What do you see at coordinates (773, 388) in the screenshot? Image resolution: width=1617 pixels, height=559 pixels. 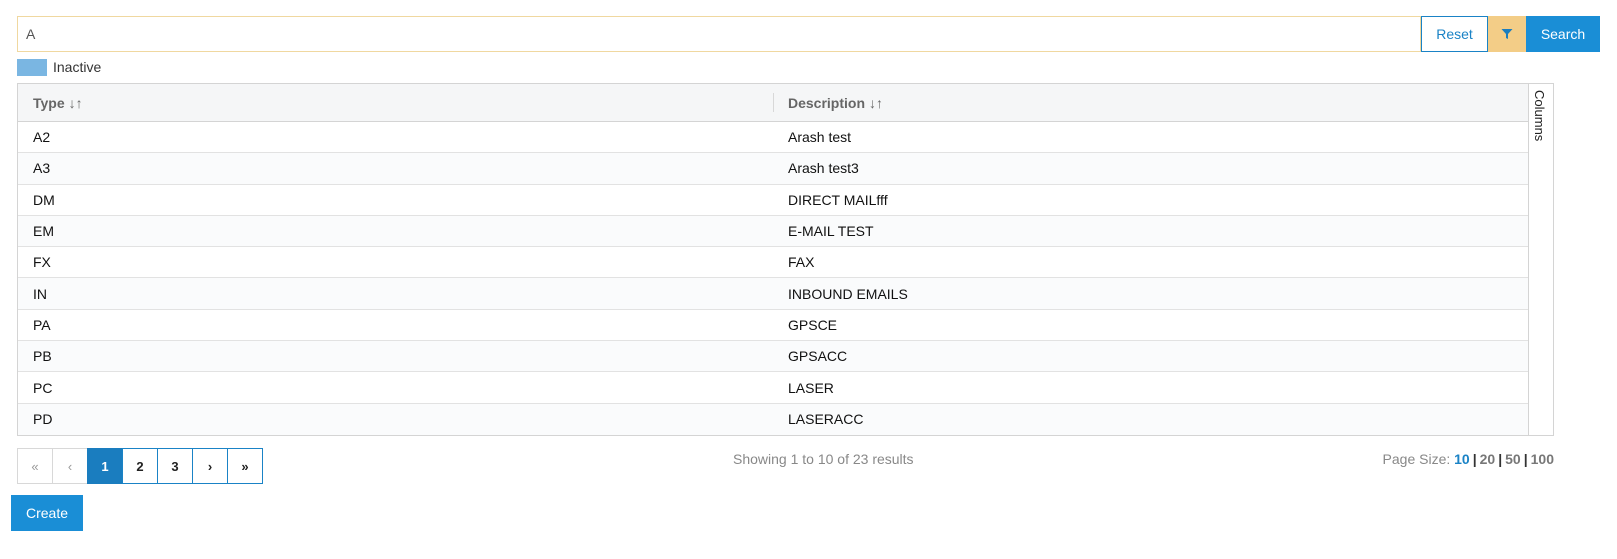 I see `table-row: PC LASER` at bounding box center [773, 388].